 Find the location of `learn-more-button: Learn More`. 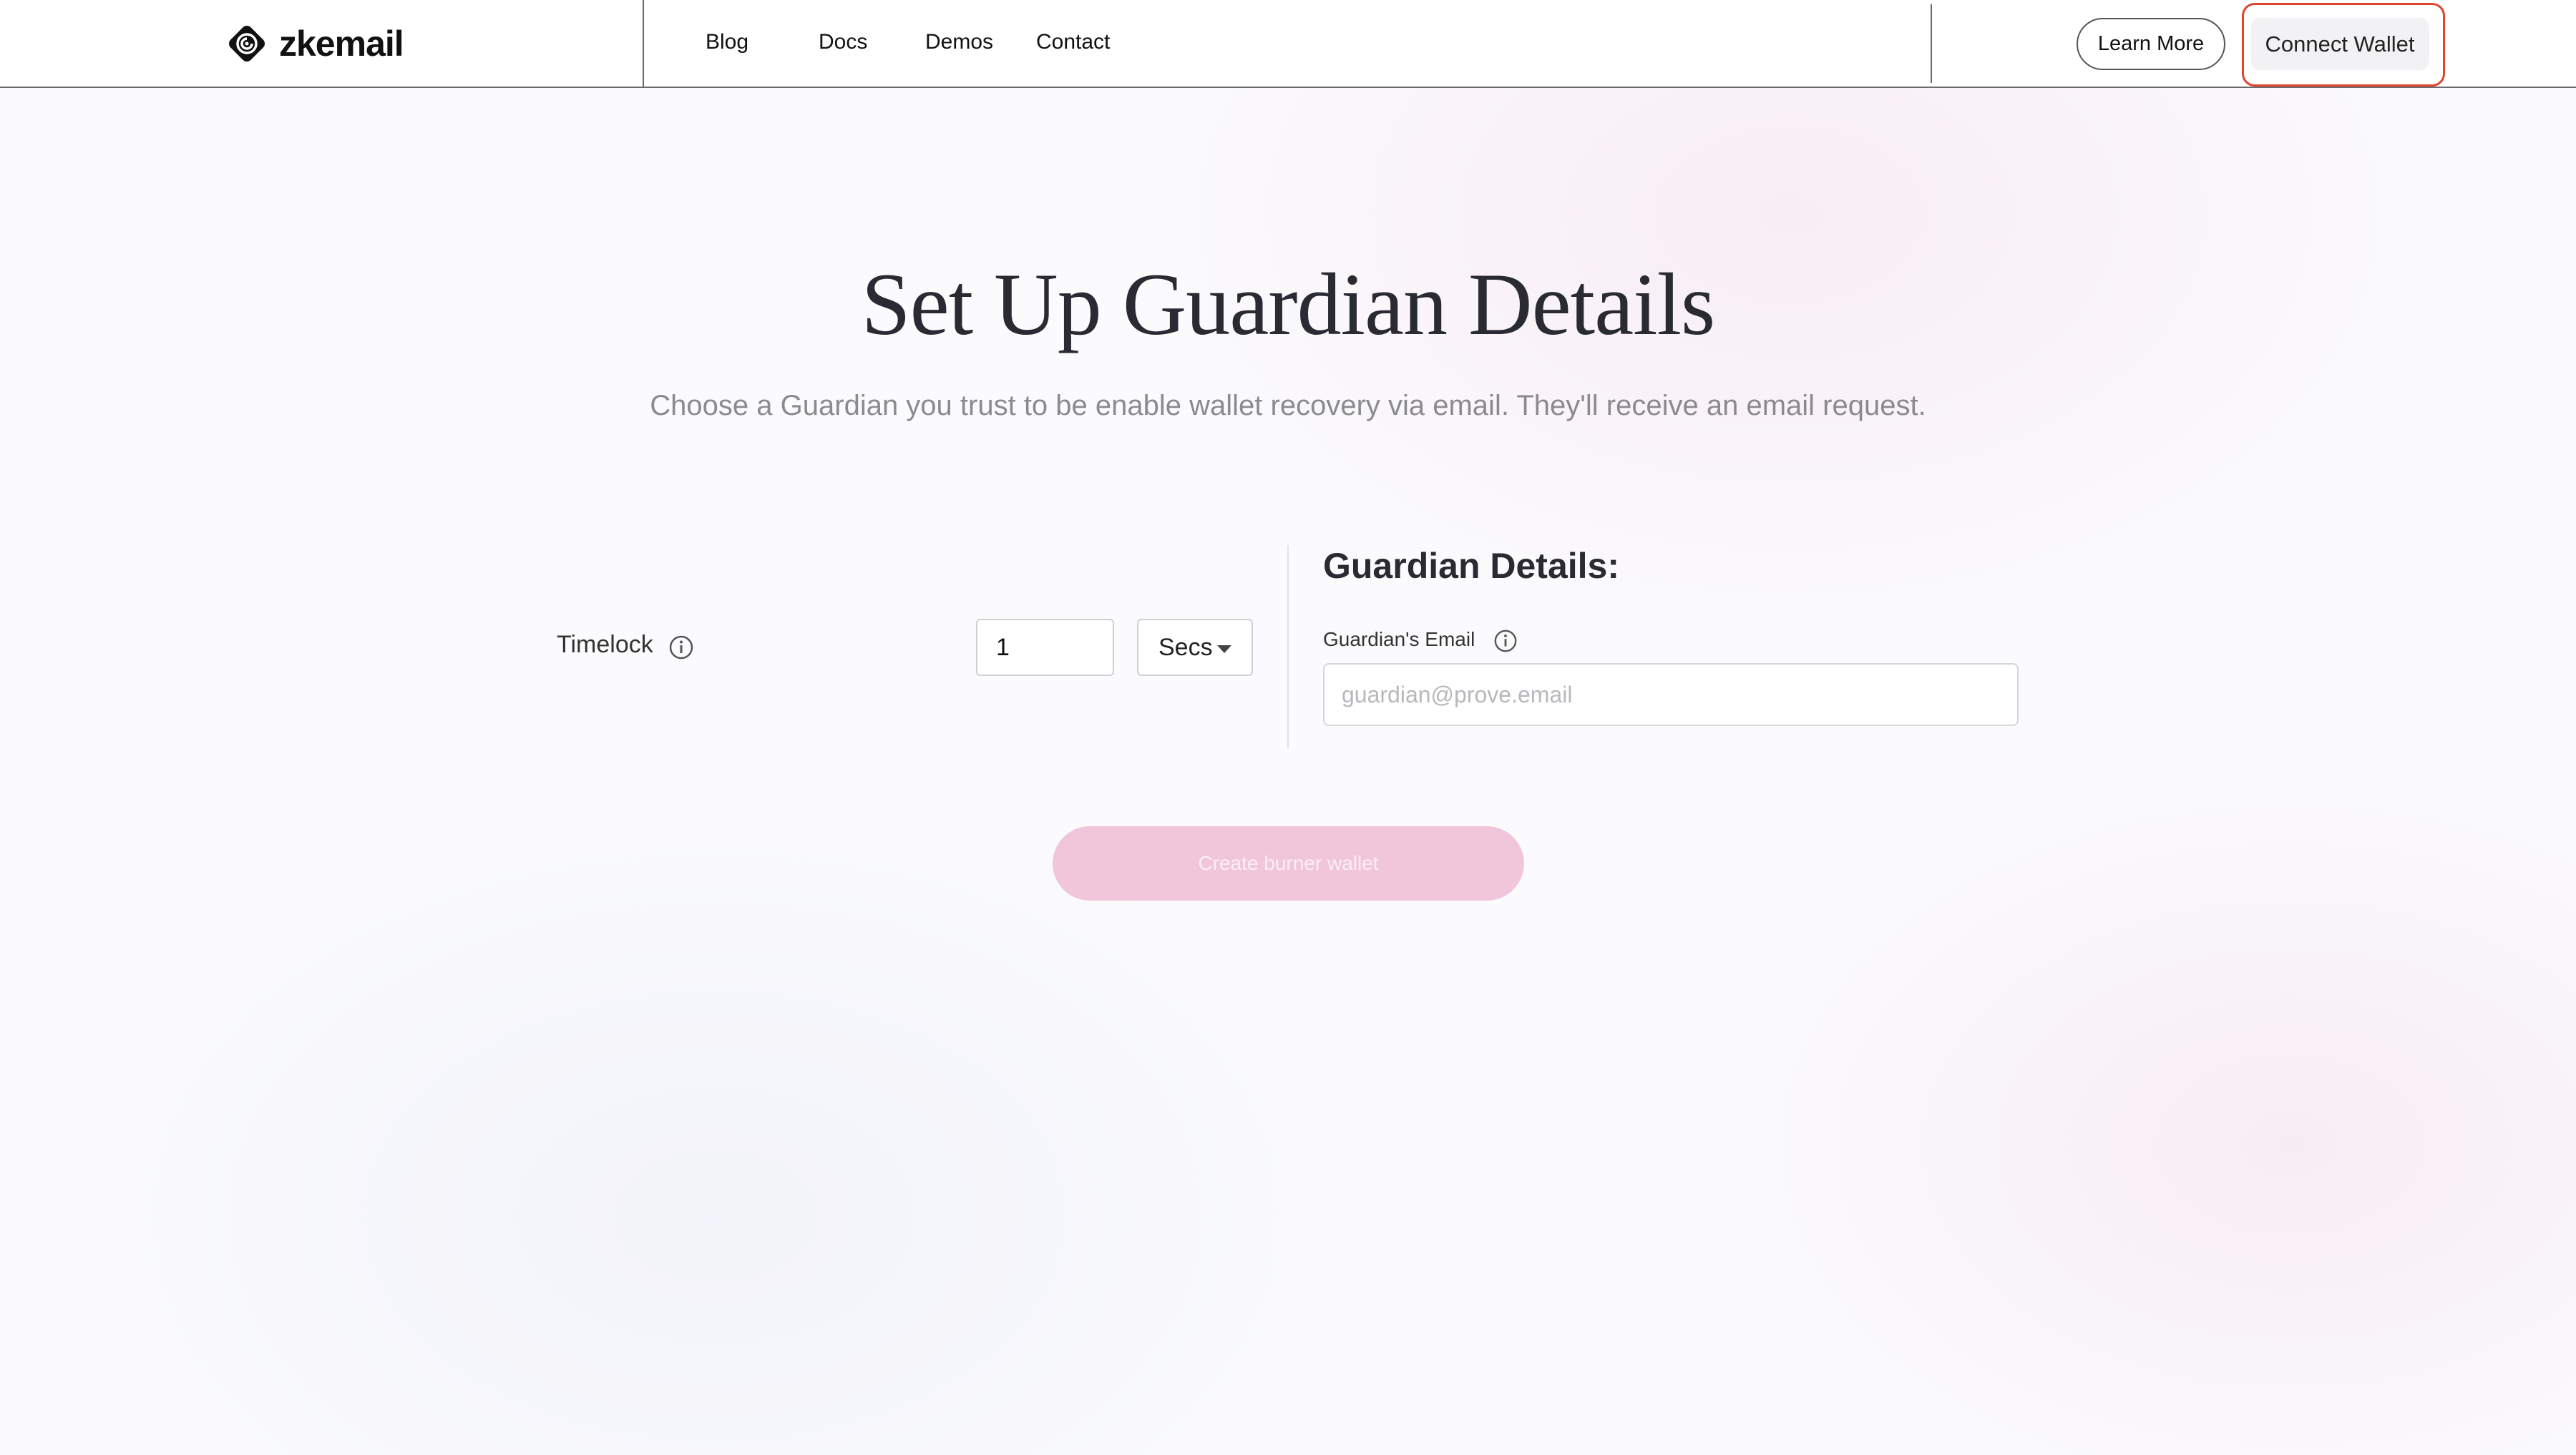

learn-more-button: Learn More is located at coordinates (2151, 44).